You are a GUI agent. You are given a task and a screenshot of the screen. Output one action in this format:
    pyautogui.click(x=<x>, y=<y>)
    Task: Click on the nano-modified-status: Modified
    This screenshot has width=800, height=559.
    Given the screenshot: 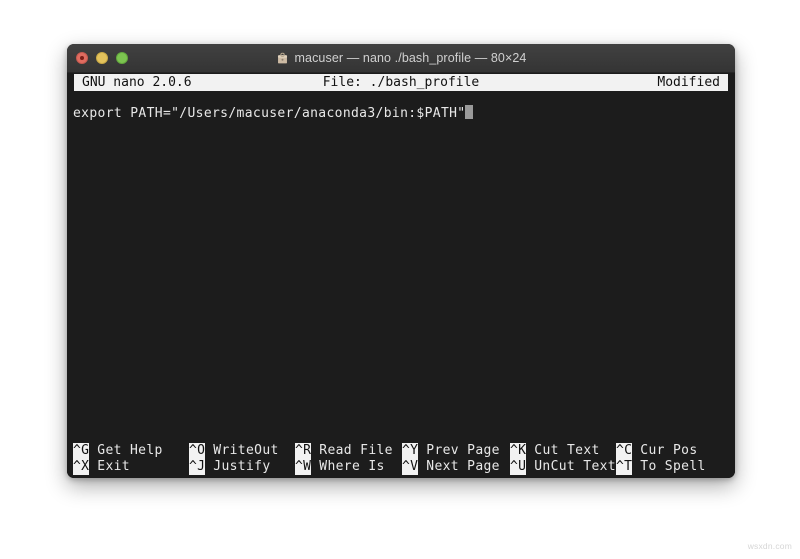 What is the action you would take?
    pyautogui.click(x=688, y=82)
    